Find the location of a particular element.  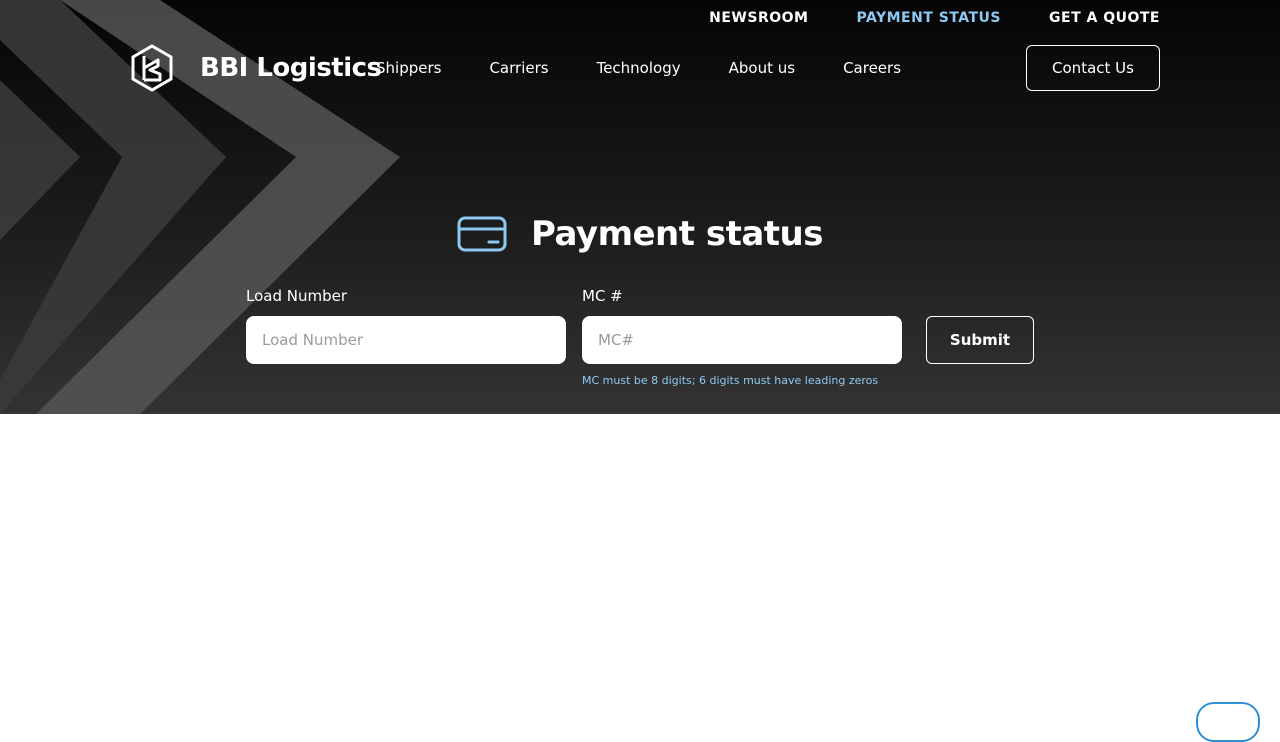

mc-number-label: MC # is located at coordinates (602, 296).